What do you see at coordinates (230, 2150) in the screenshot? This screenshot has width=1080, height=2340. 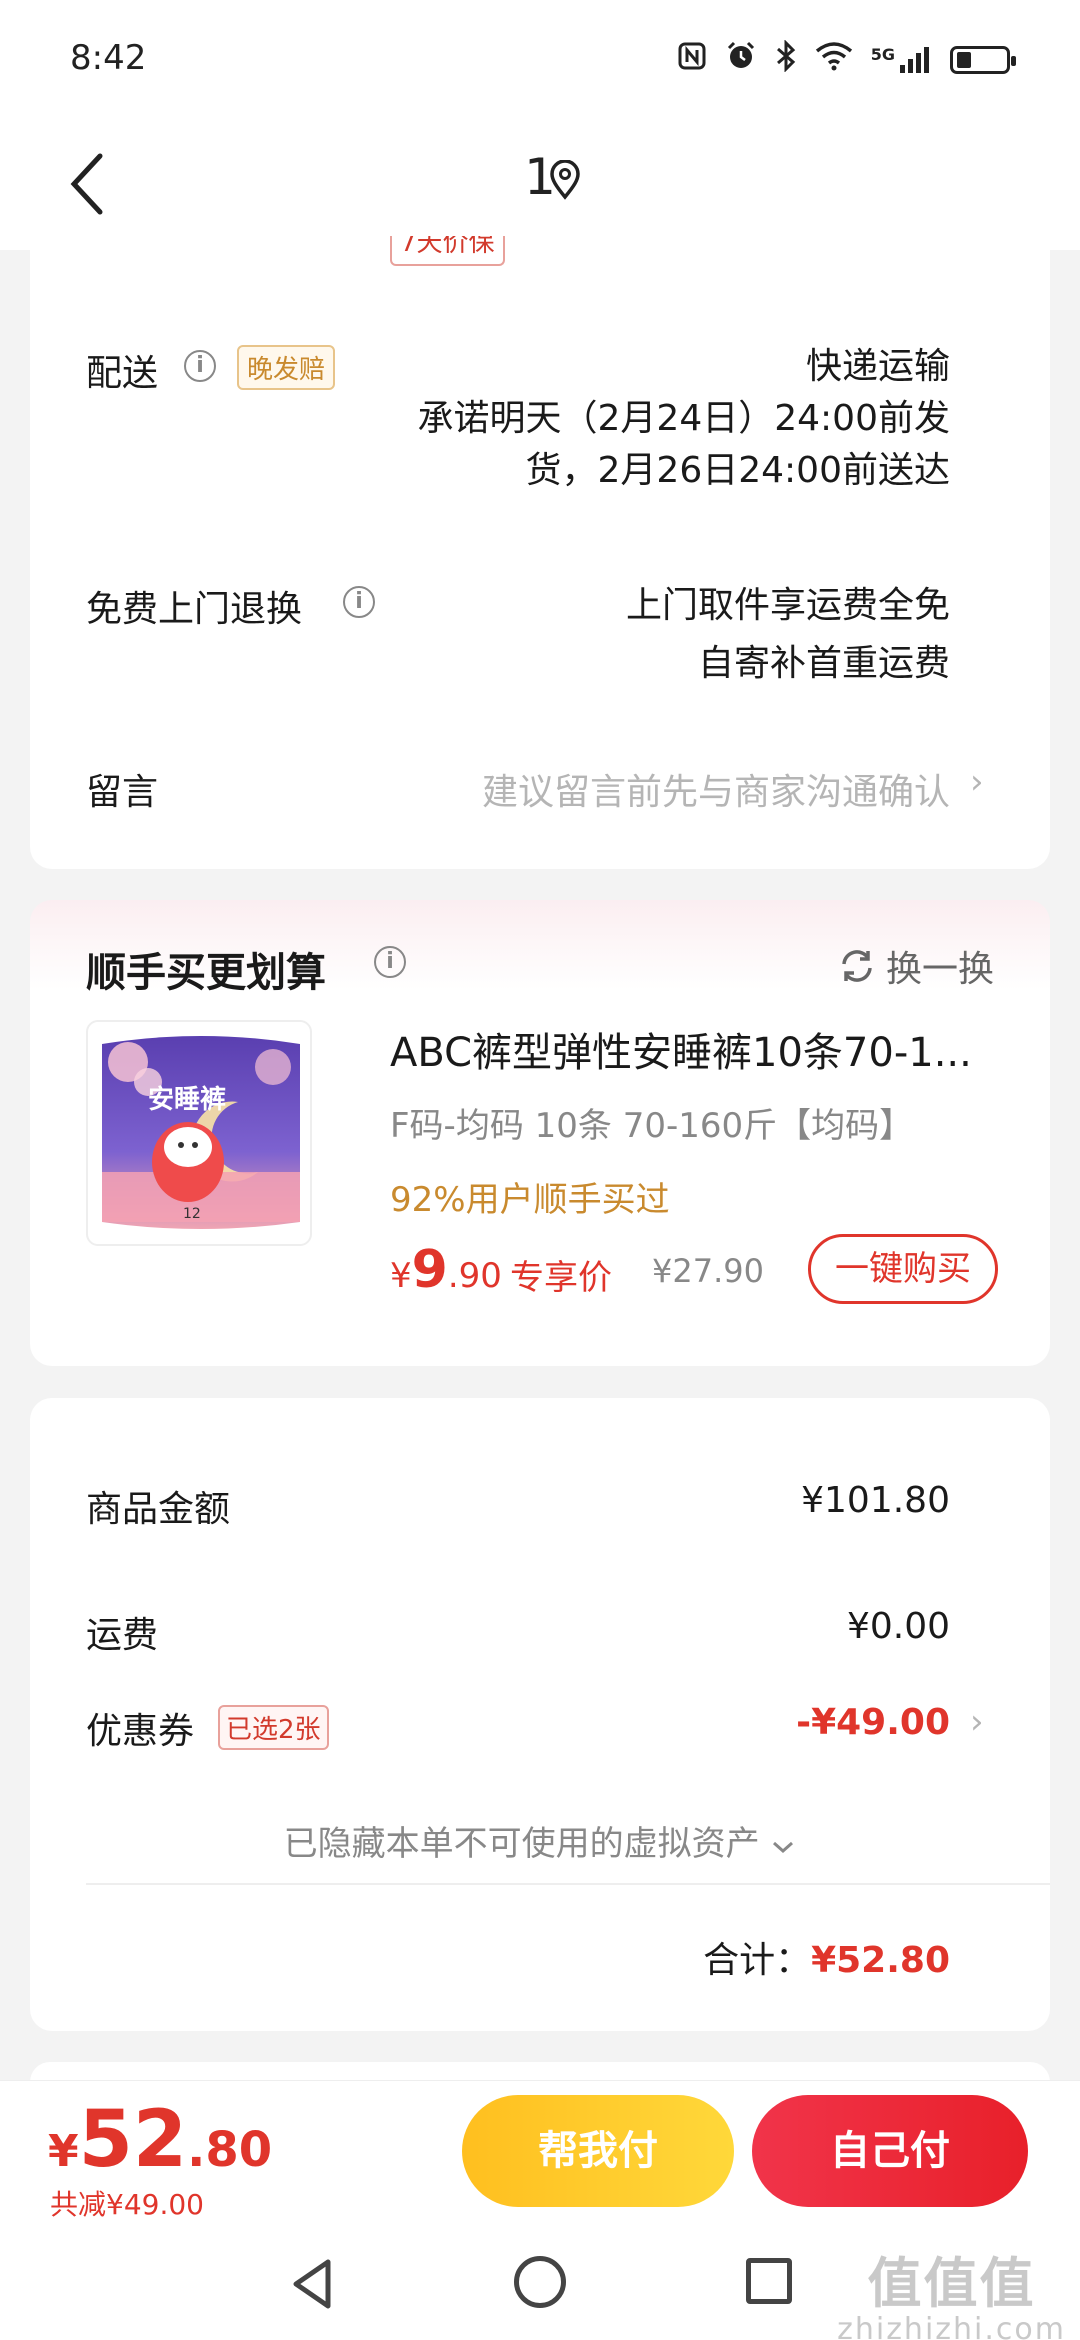 I see `payable-decimal: .80` at bounding box center [230, 2150].